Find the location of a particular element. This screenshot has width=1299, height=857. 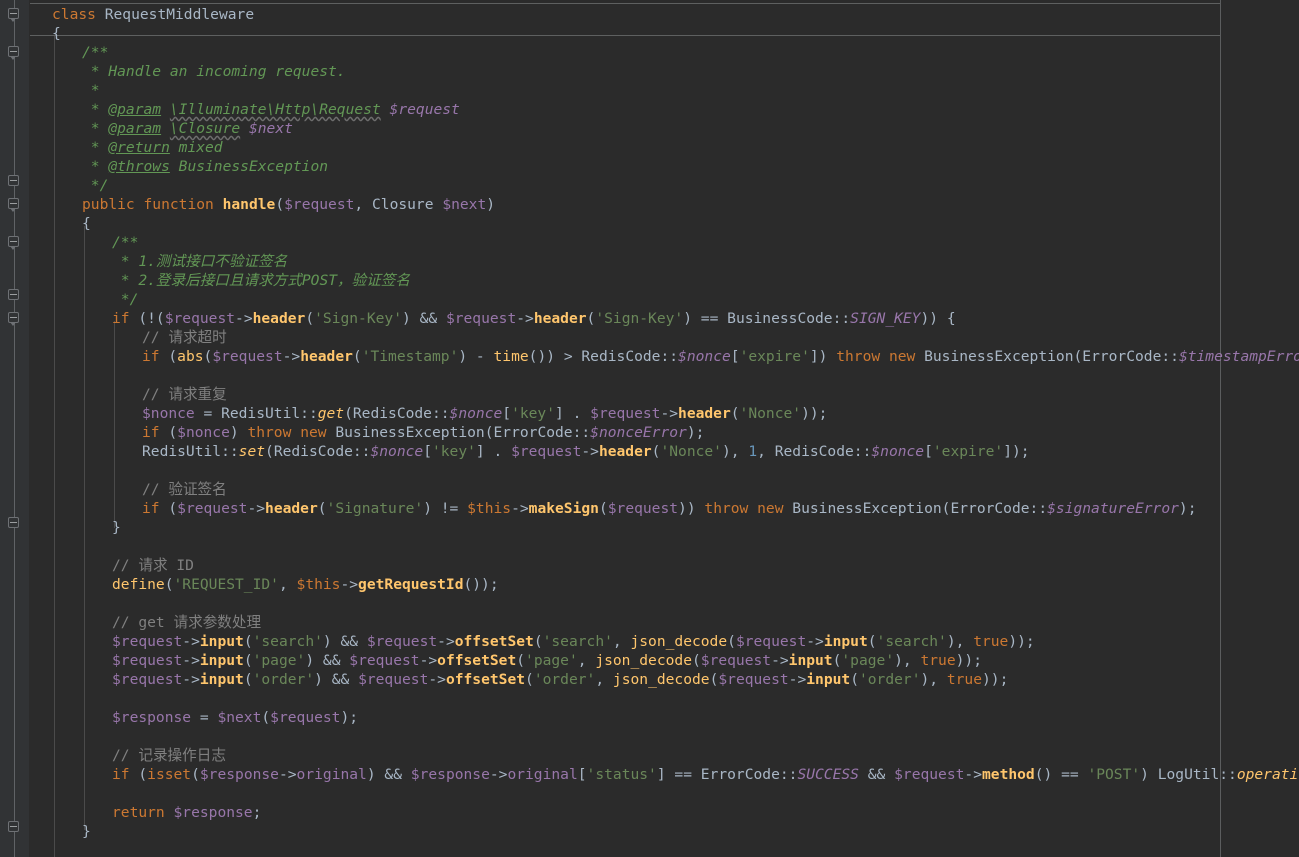

fold-thread-line is located at coordinates (14, 428).